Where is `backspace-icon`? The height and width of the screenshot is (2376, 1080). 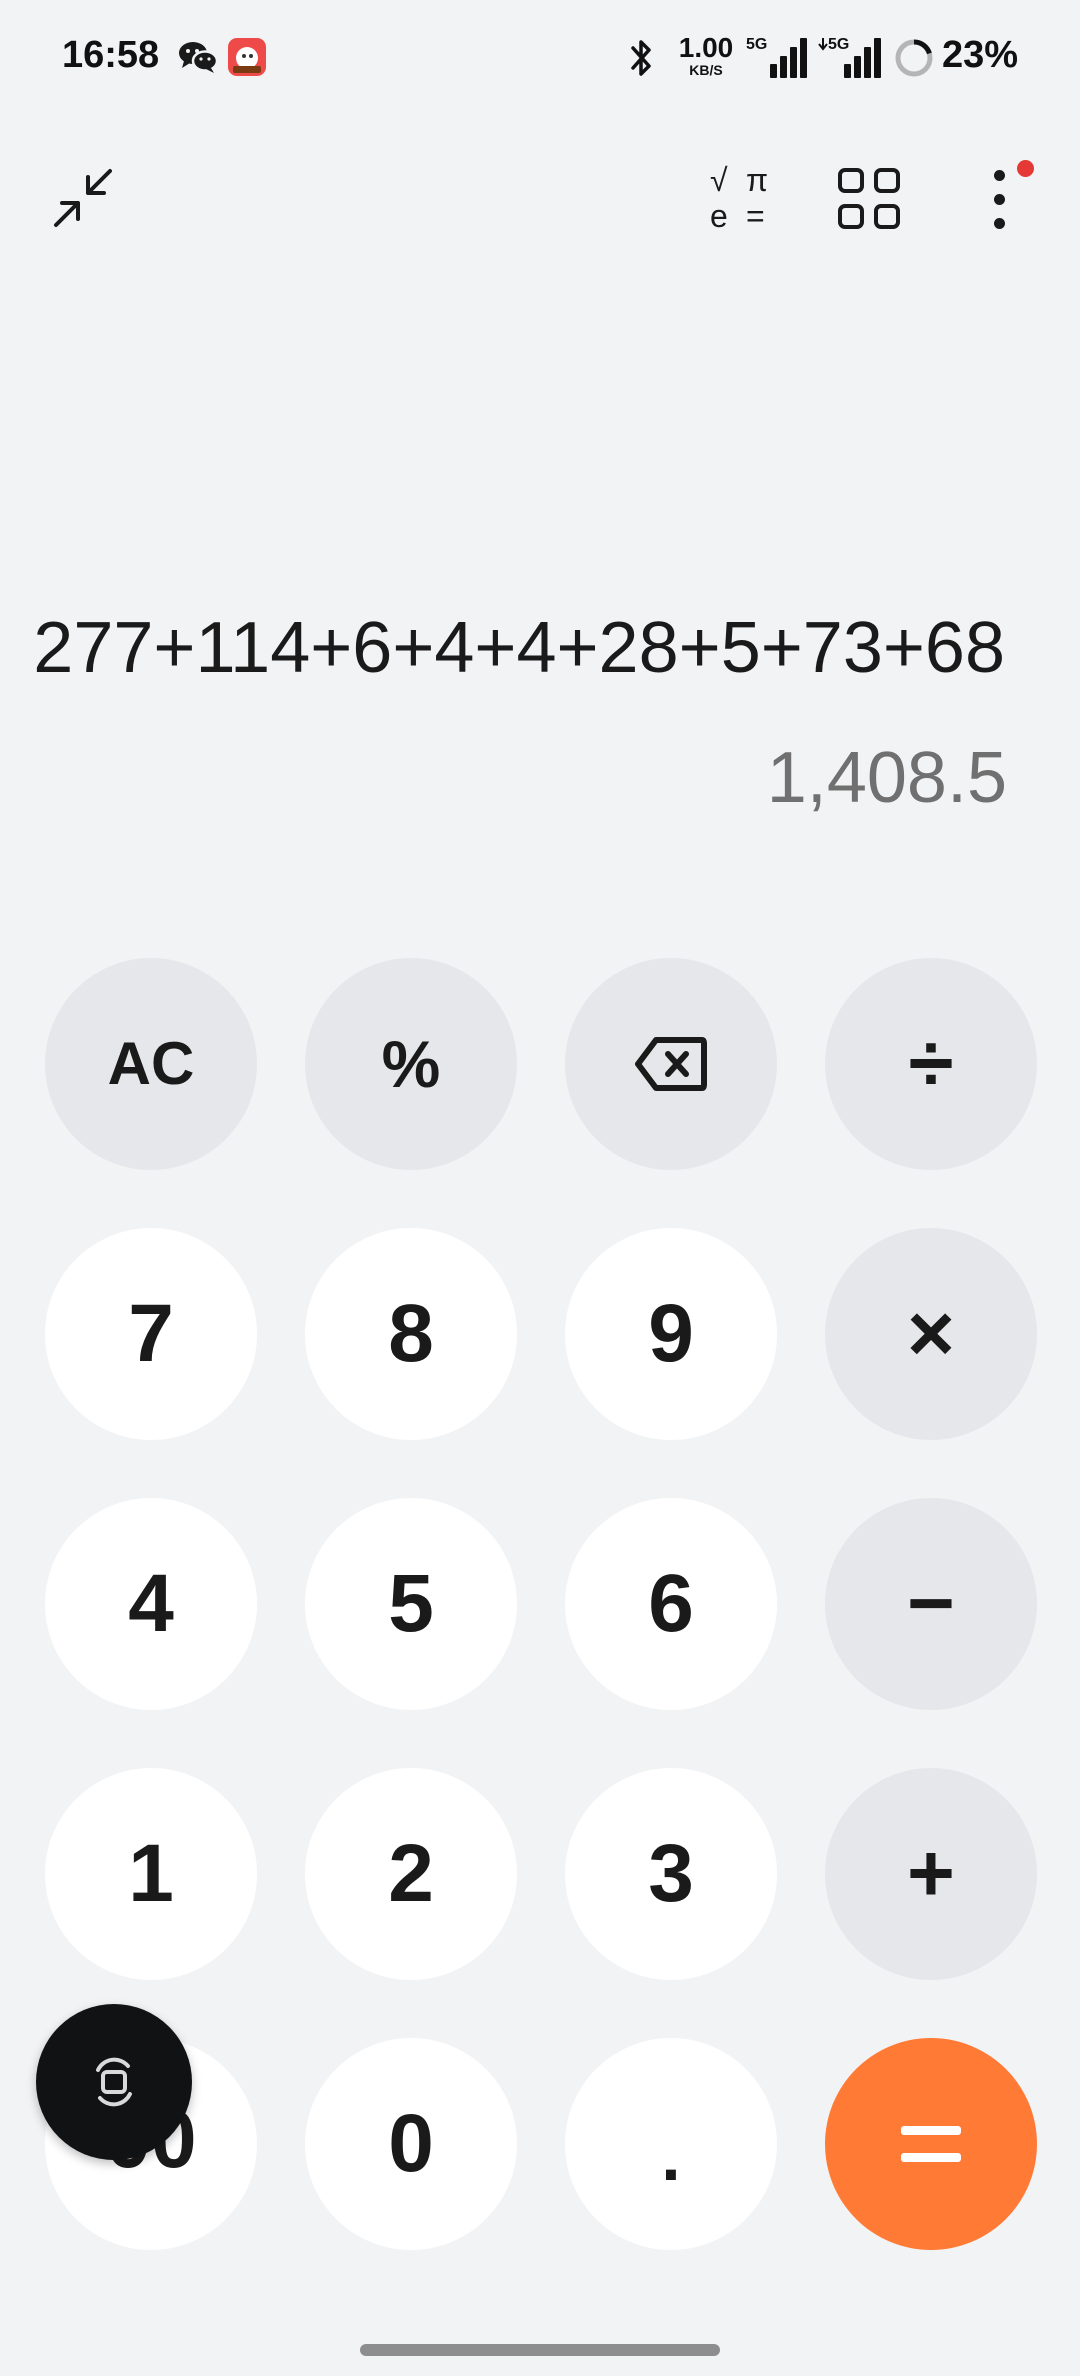 backspace-icon is located at coordinates (671, 1064).